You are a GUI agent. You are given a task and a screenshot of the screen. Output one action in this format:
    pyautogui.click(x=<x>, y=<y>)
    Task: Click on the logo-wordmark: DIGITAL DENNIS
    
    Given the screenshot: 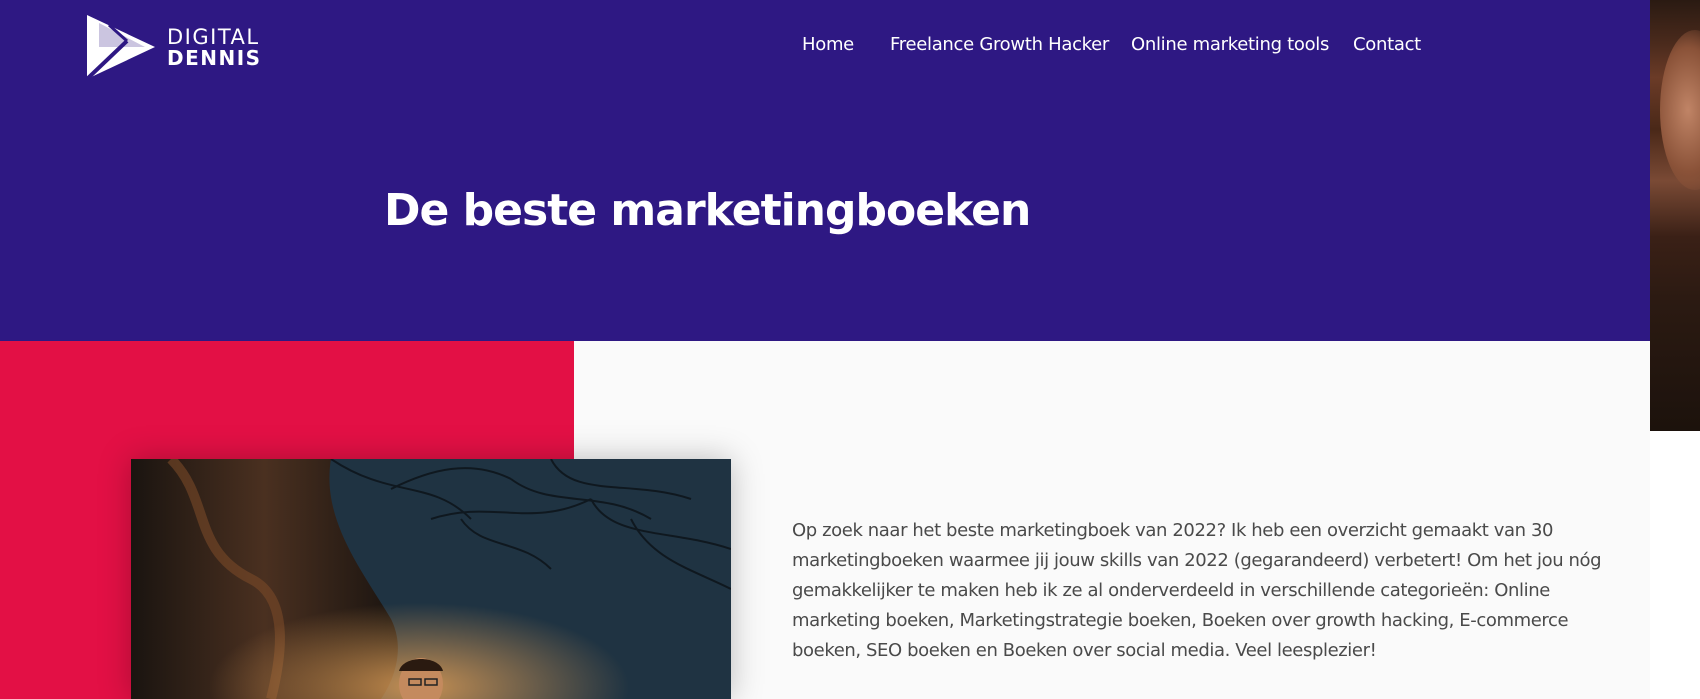 What is the action you would take?
    pyautogui.click(x=214, y=48)
    